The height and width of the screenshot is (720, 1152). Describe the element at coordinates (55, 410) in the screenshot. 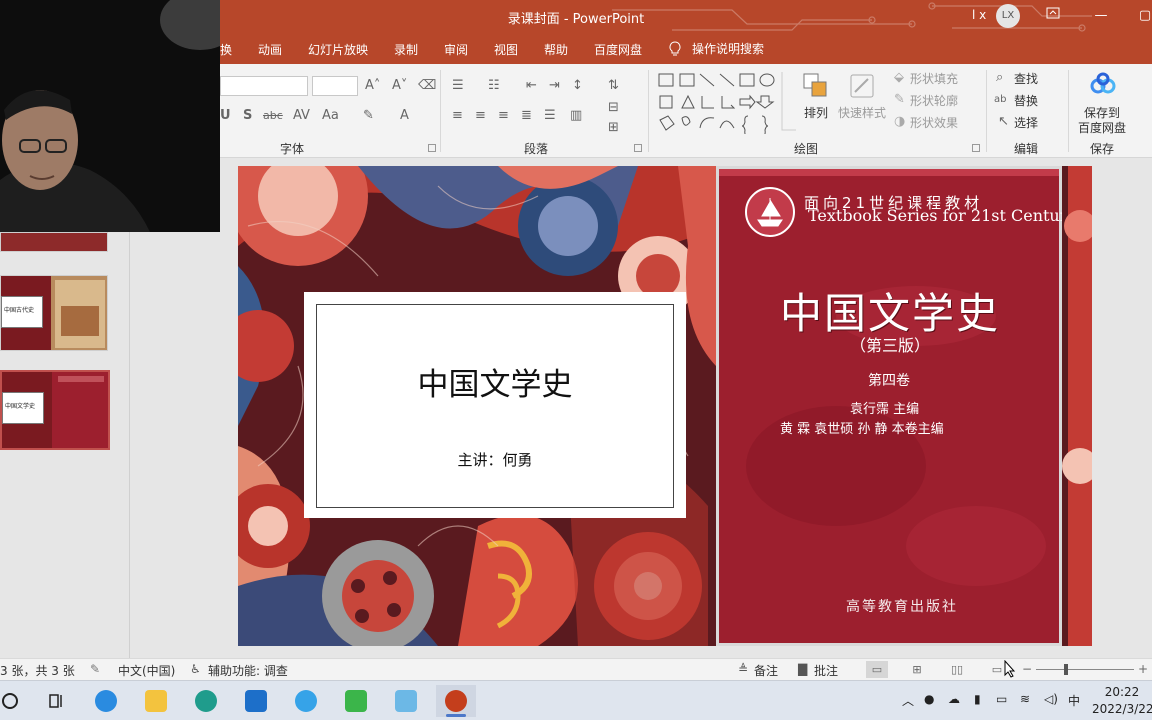

I see `slide-thumbnail-3: 中国文学史` at that location.